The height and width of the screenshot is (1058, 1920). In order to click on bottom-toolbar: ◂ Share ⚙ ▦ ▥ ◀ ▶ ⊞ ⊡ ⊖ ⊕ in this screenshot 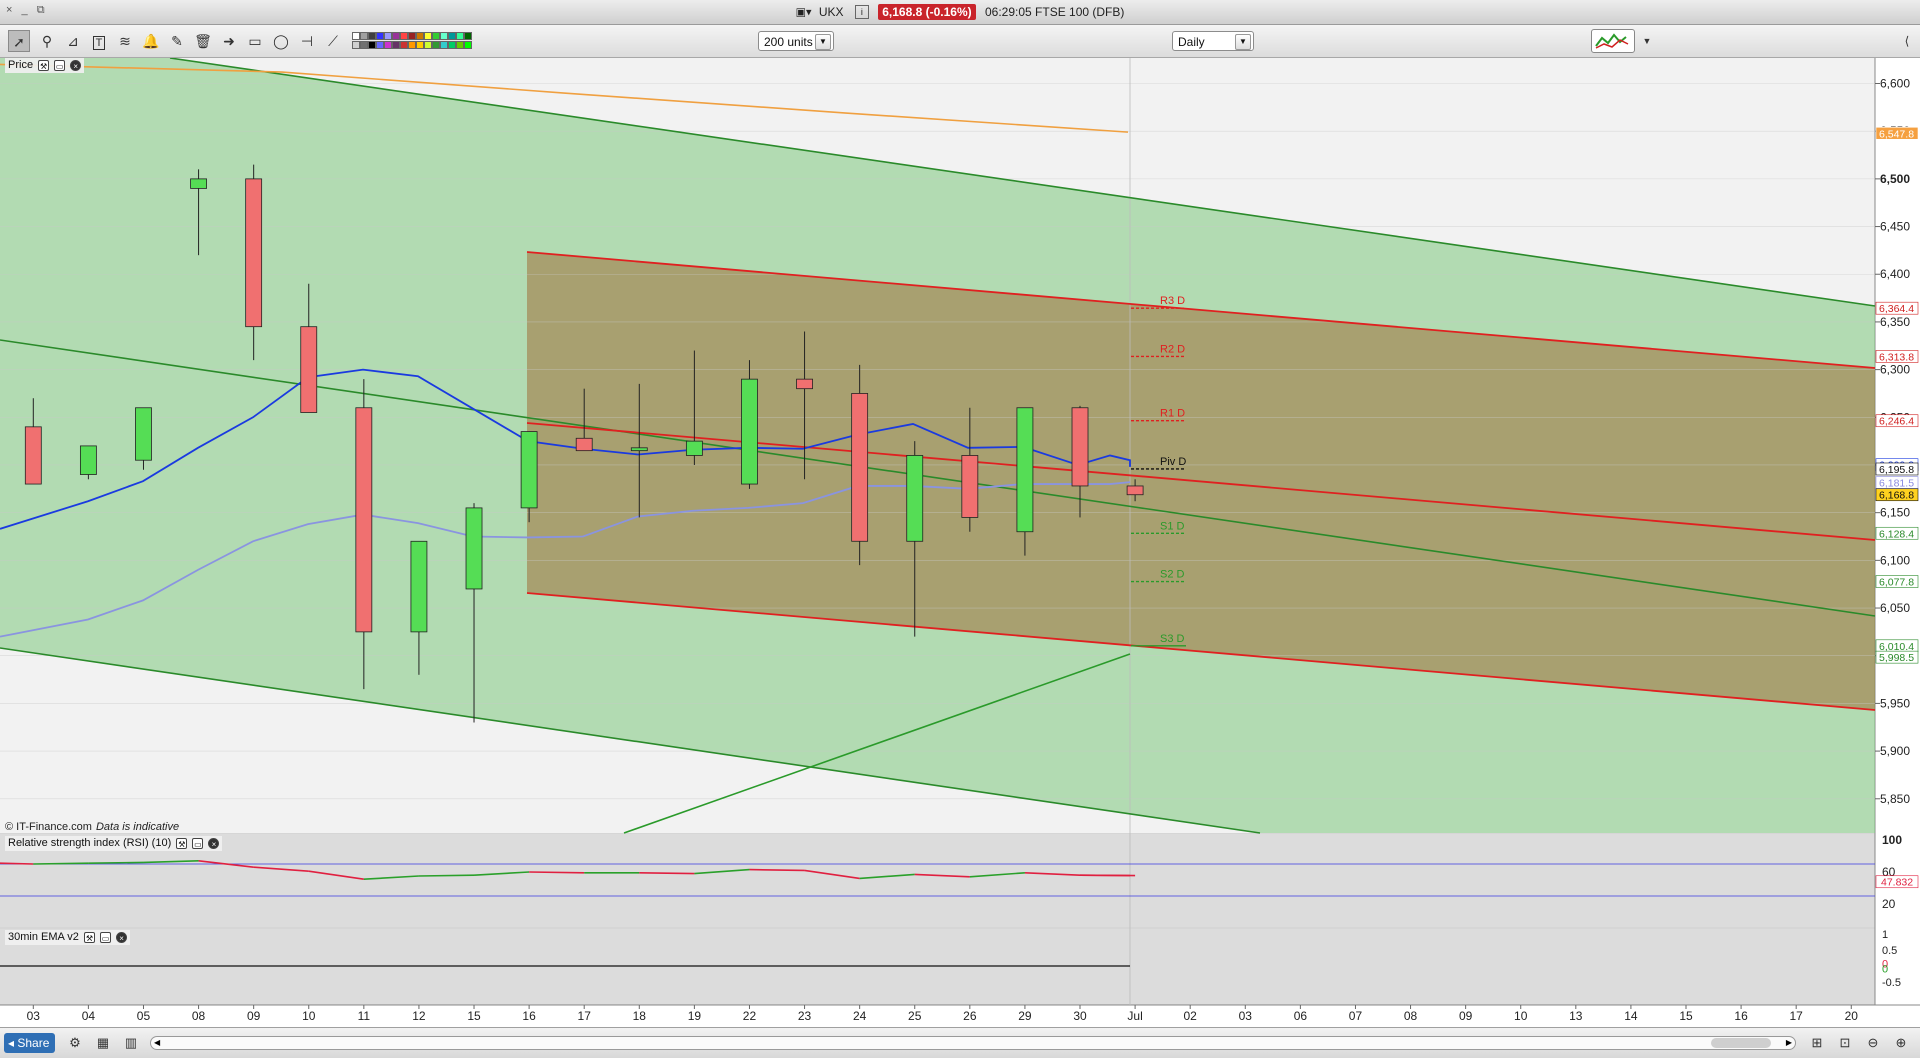, I will do `click(960, 1042)`.